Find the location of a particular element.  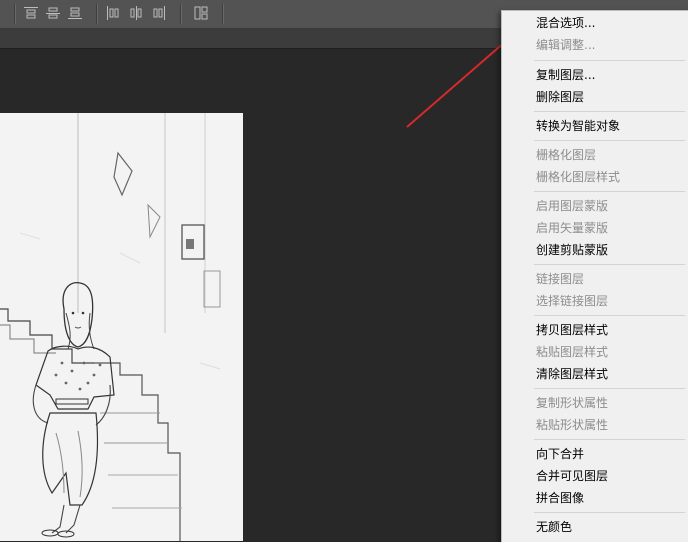

menu-item-flatten-image: 拼合图像 is located at coordinates (560, 498).